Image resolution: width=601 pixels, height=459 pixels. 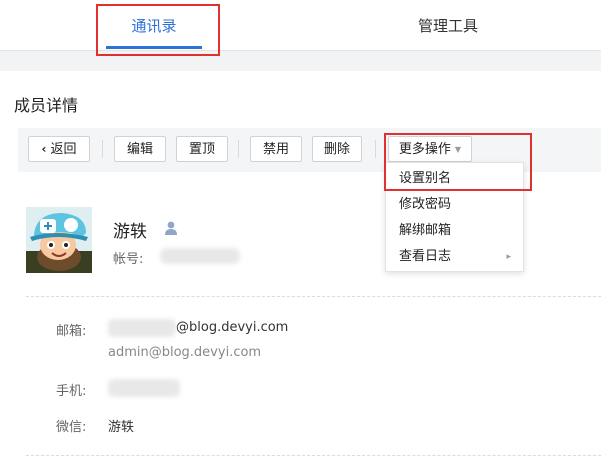 What do you see at coordinates (144, 388) in the screenshot?
I see `phone-value-redacted` at bounding box center [144, 388].